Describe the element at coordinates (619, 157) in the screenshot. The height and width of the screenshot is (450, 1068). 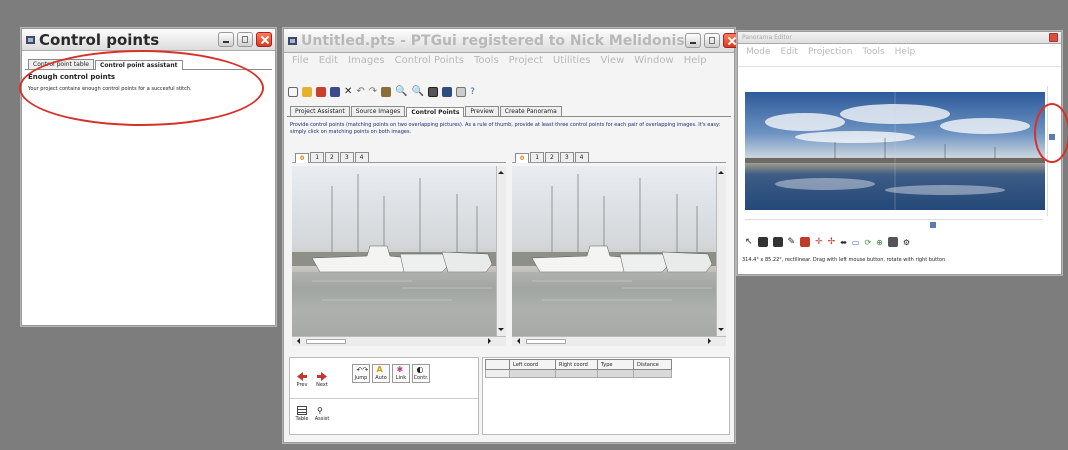
I see `right-image-tabs: 0 1 2 3 4` at that location.